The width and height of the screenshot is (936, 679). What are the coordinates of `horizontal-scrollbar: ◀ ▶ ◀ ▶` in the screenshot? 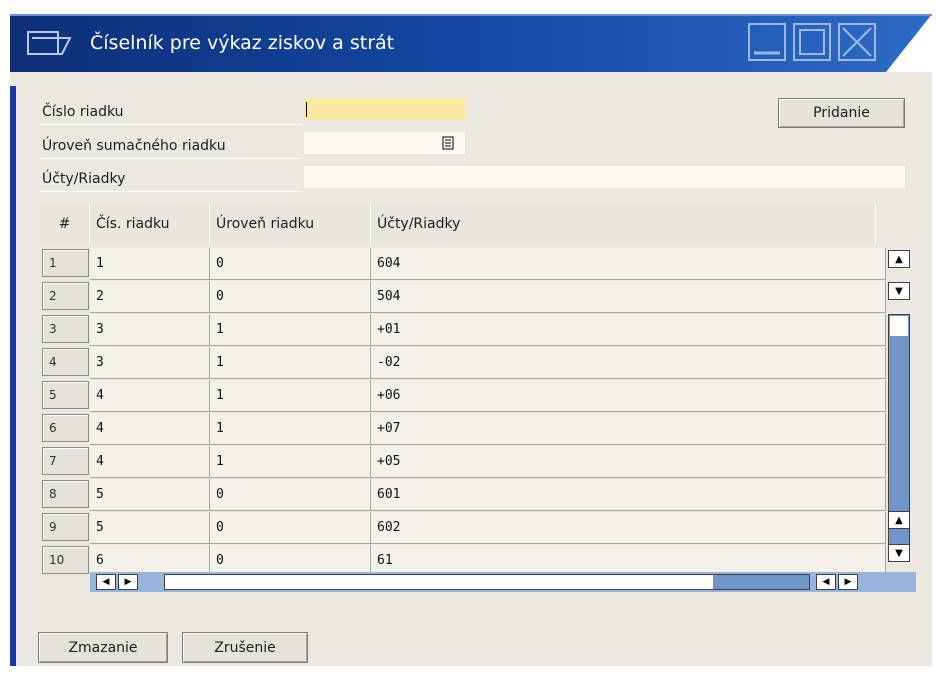 It's located at (503, 582).